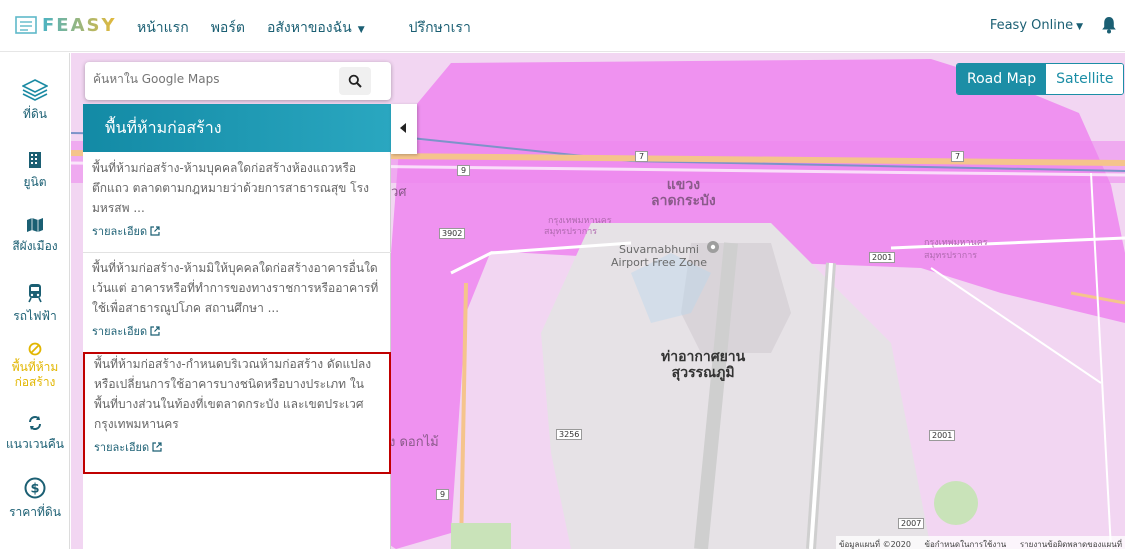 This screenshot has width=1125, height=549. I want to click on province-label-sp-east: สมุทรปราการ, so click(951, 256).